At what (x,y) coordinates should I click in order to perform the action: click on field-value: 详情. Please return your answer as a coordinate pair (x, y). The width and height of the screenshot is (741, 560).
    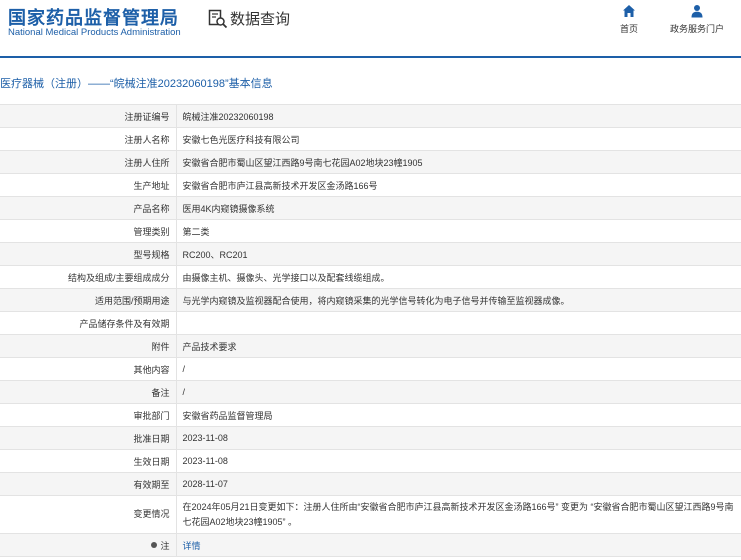
    Looking at the image, I should click on (458, 545).